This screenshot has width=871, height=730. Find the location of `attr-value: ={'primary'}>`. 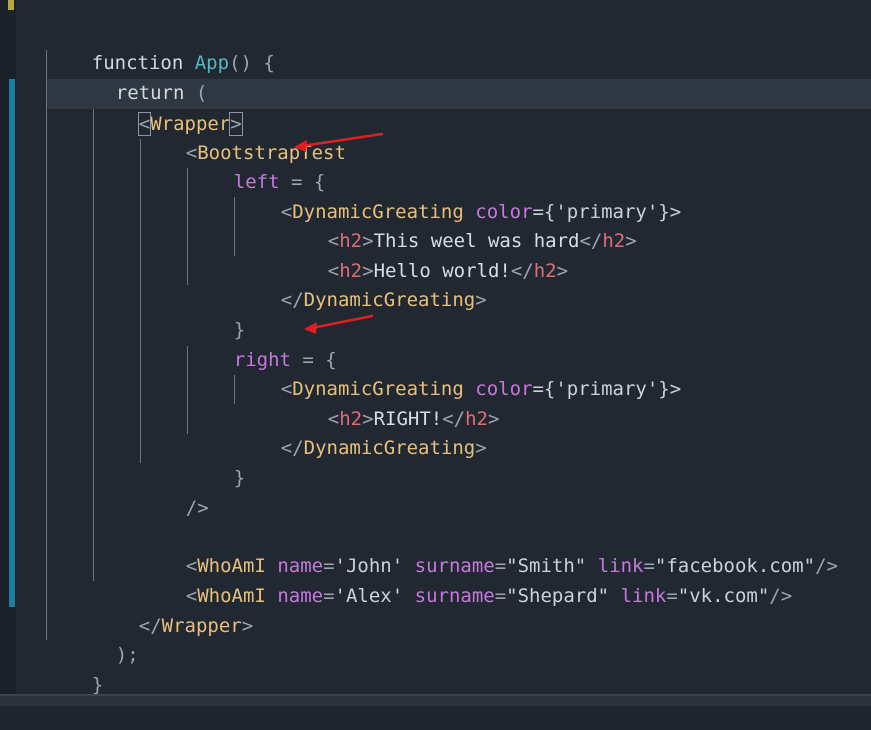

attr-value: ={'primary'}> is located at coordinates (607, 389).